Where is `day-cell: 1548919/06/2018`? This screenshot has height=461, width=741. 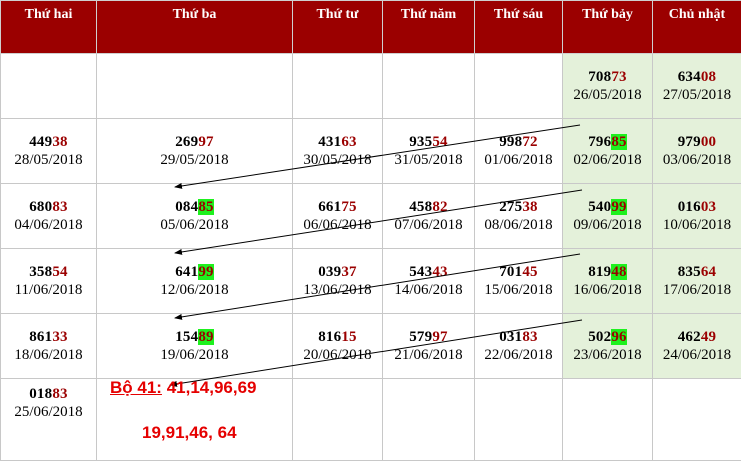
day-cell: 1548919/06/2018 is located at coordinates (195, 346).